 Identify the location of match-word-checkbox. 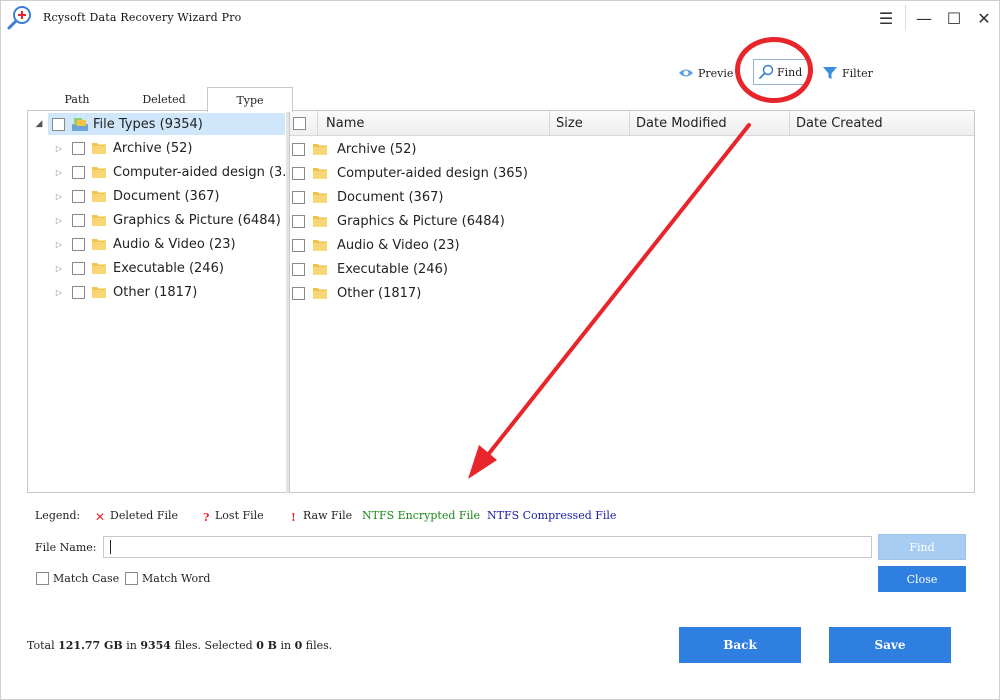
(131, 578).